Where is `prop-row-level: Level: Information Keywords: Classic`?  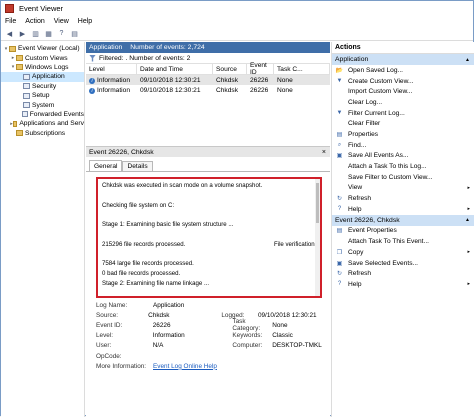
prop-row-level: Level: Information Keywords: Classic is located at coordinates (209, 336).